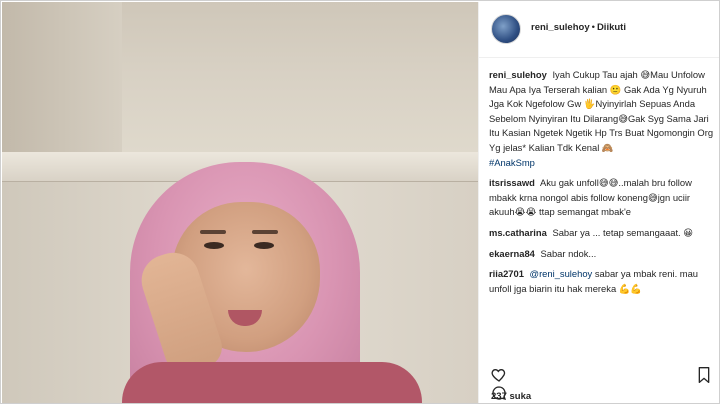  What do you see at coordinates (518, 232) in the screenshot?
I see `comment-username: ms.catharina` at bounding box center [518, 232].